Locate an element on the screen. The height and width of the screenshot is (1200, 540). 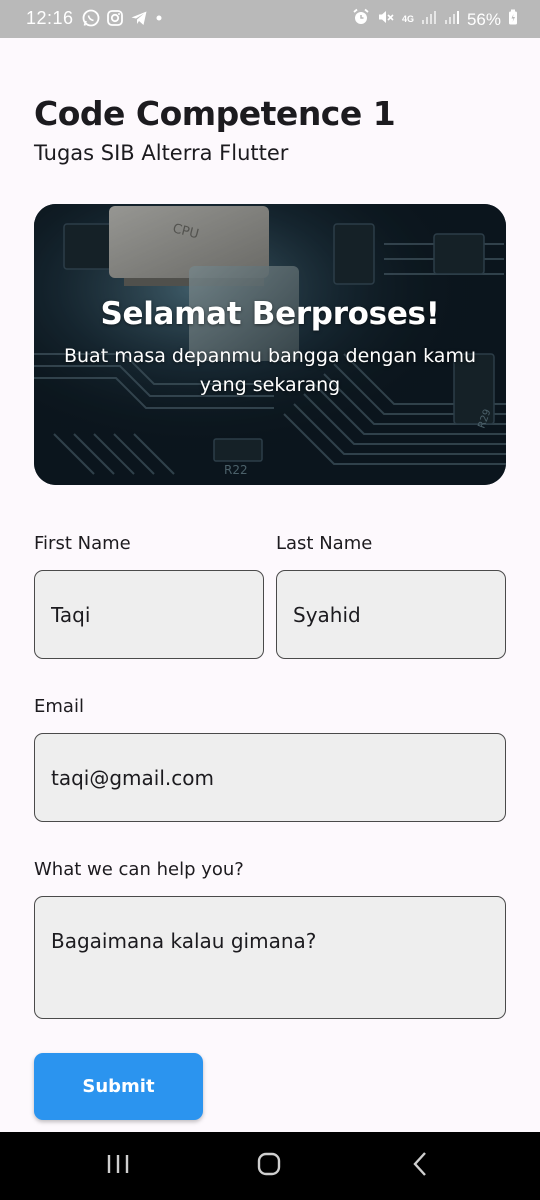
home-button is located at coordinates (269, 1166).